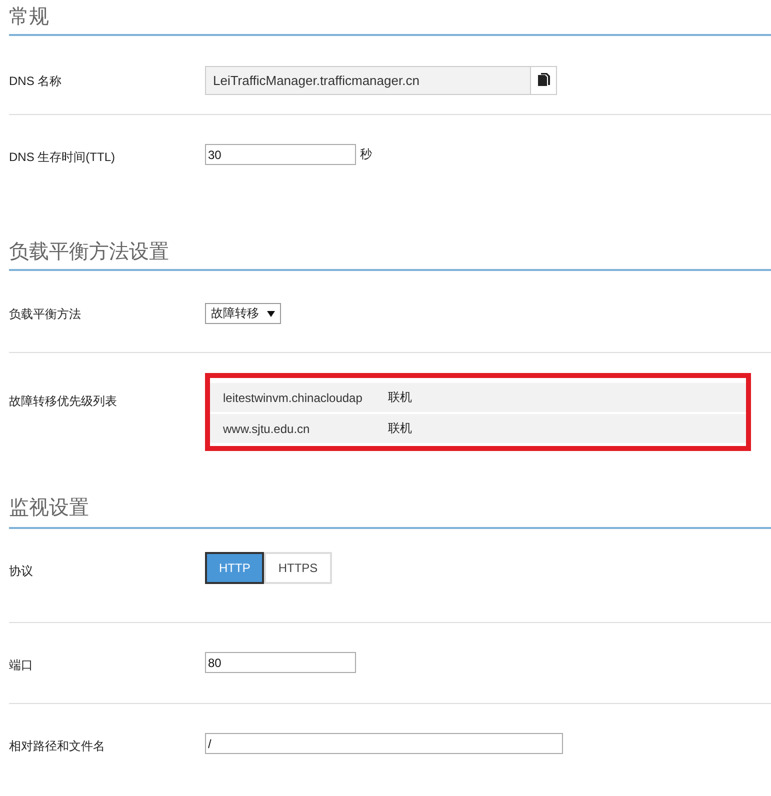 Image resolution: width=771 pixels, height=796 pixels. Describe the element at coordinates (366, 154) in the screenshot. I see `unit-label: 秒` at that location.